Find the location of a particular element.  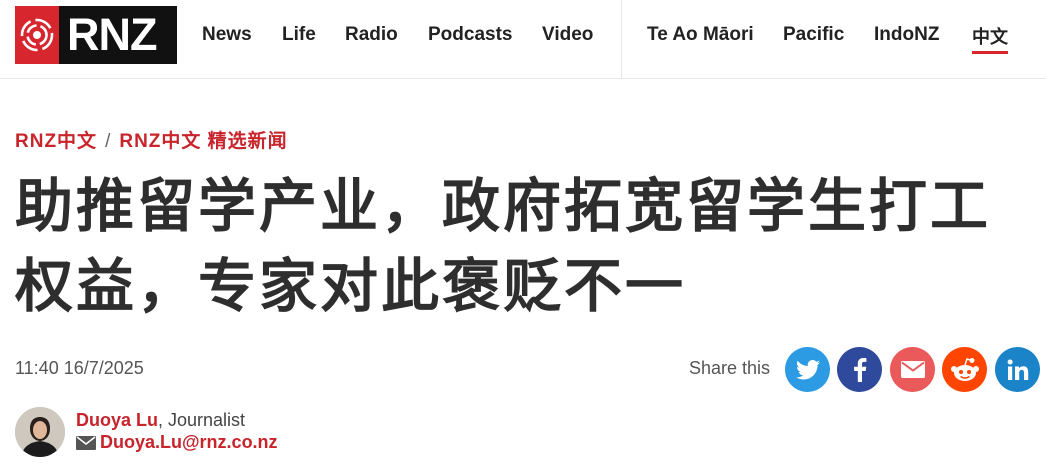

nav-pacific: Pacific is located at coordinates (813, 35).